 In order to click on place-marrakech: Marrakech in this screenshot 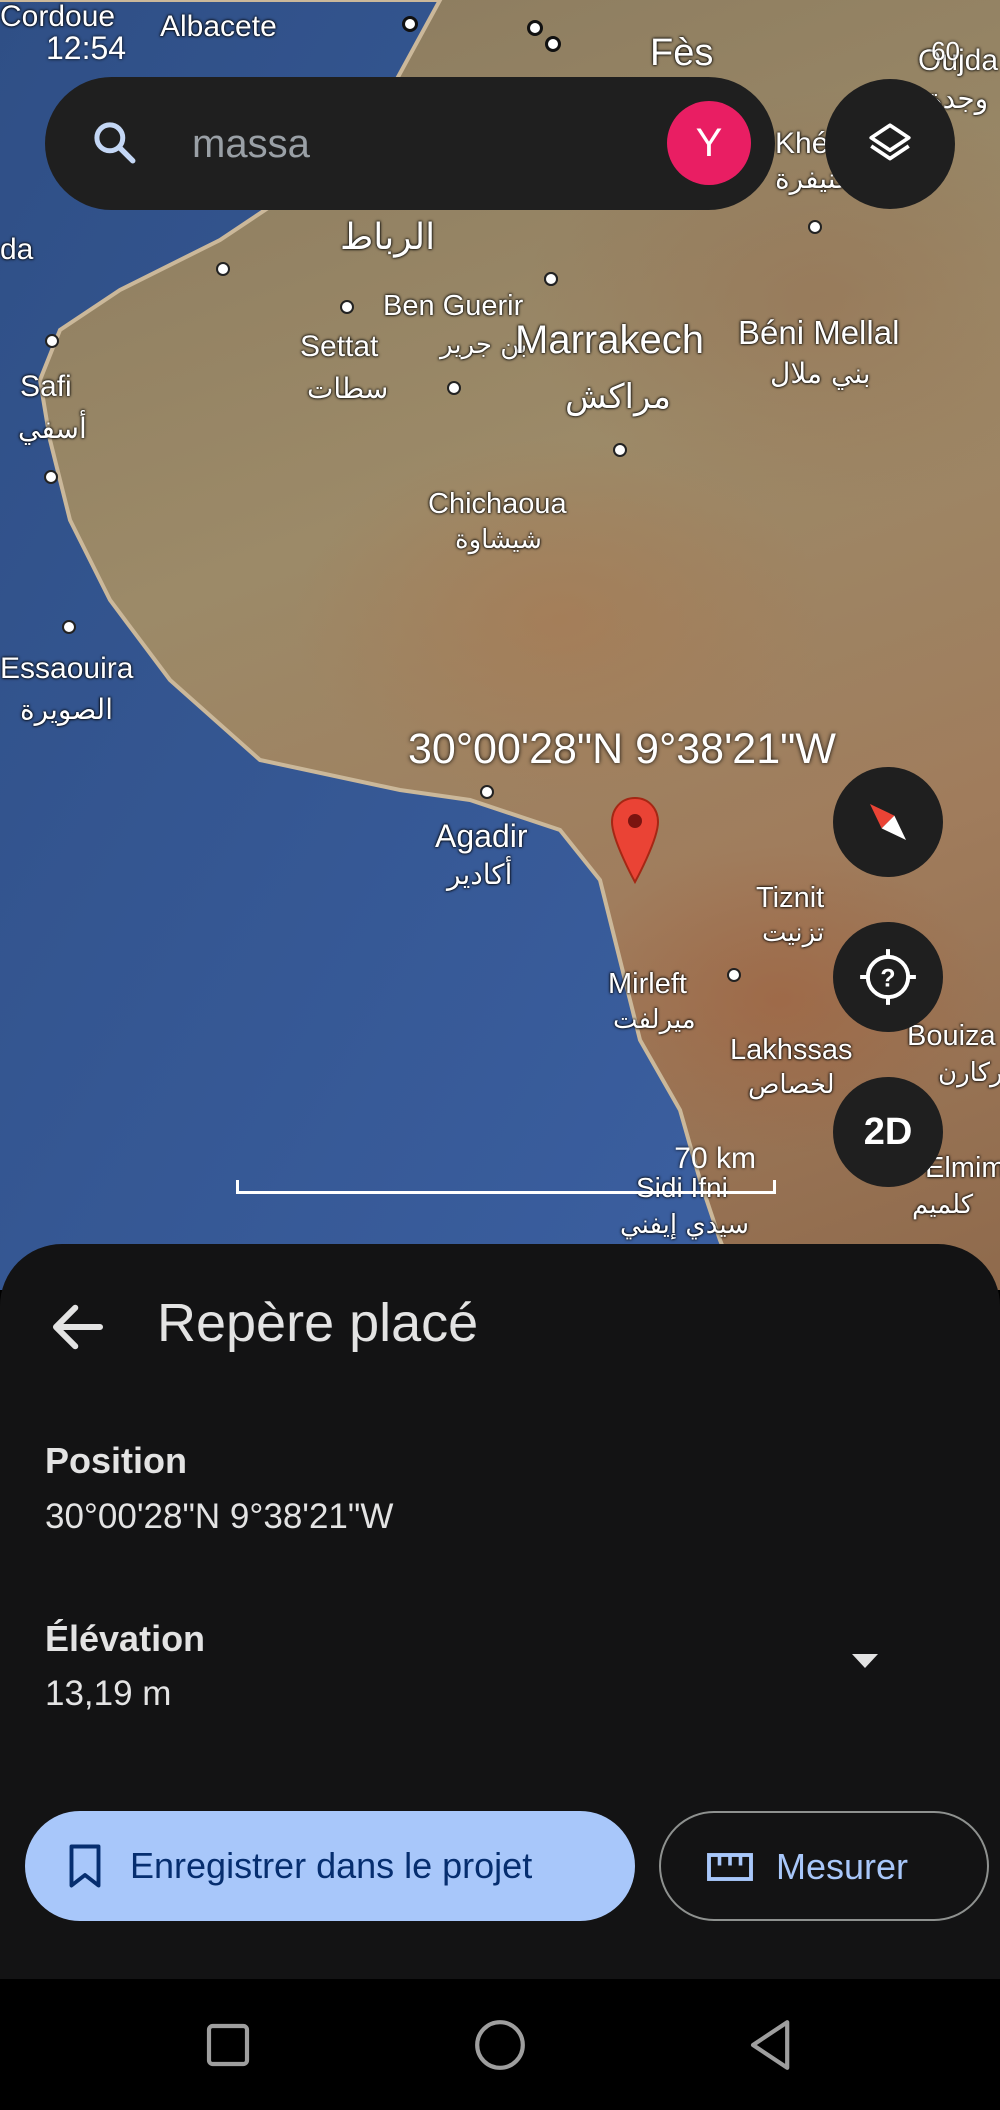, I will do `click(609, 340)`.